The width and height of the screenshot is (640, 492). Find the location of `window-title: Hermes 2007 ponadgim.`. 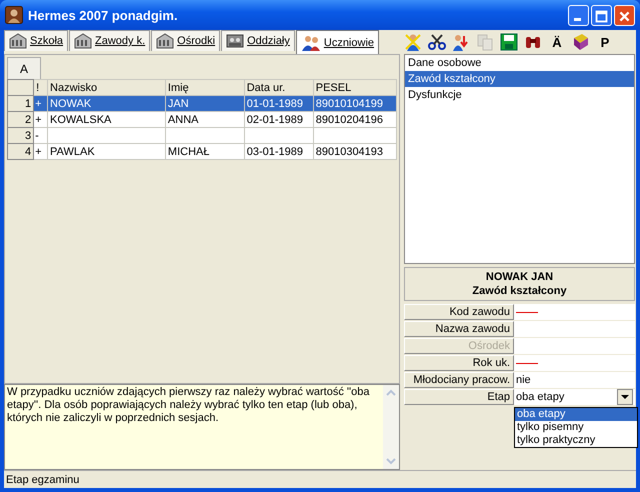

window-title: Hermes 2007 ponadgim. is located at coordinates (103, 15).